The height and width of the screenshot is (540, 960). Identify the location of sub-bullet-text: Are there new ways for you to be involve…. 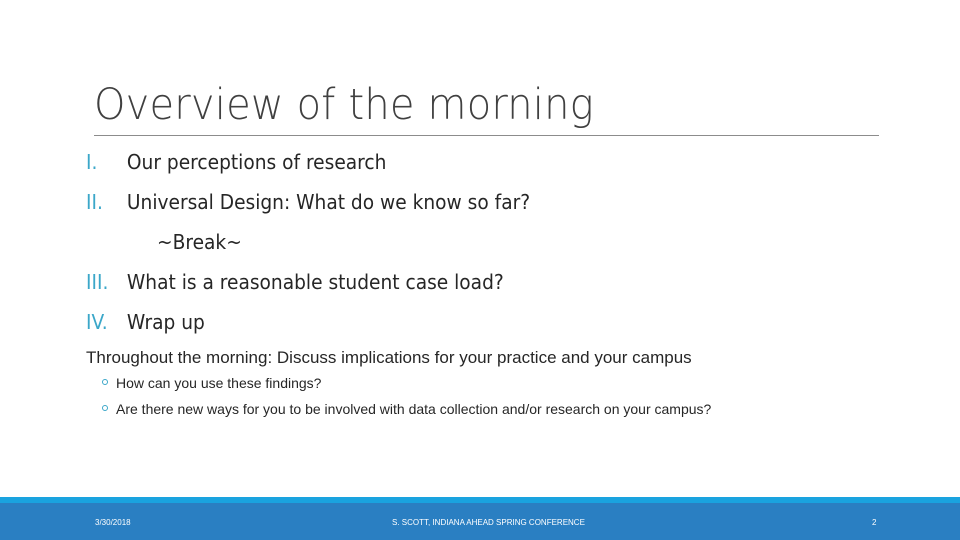
(414, 409).